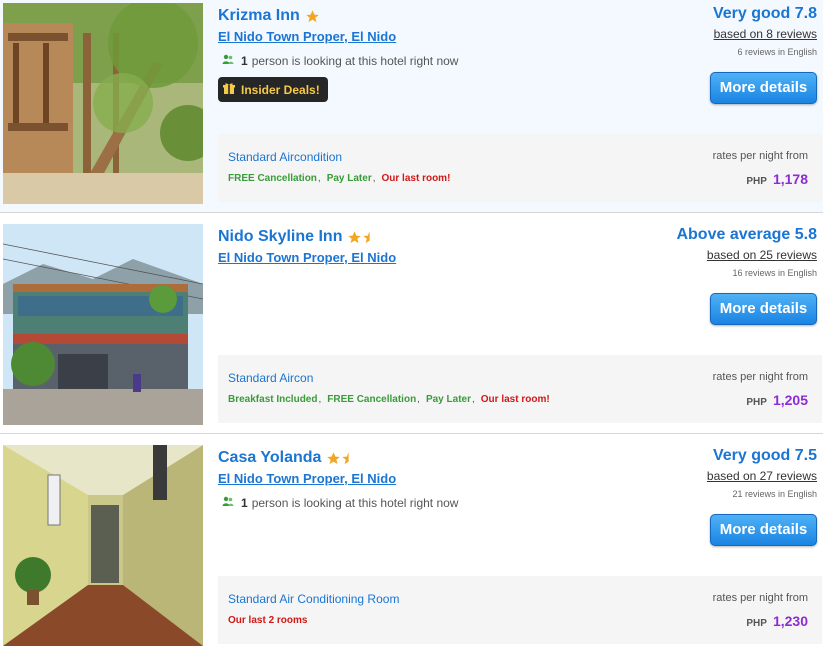 The width and height of the screenshot is (823, 655). I want to click on insider-deals-badge: Insider Deals!, so click(273, 89).